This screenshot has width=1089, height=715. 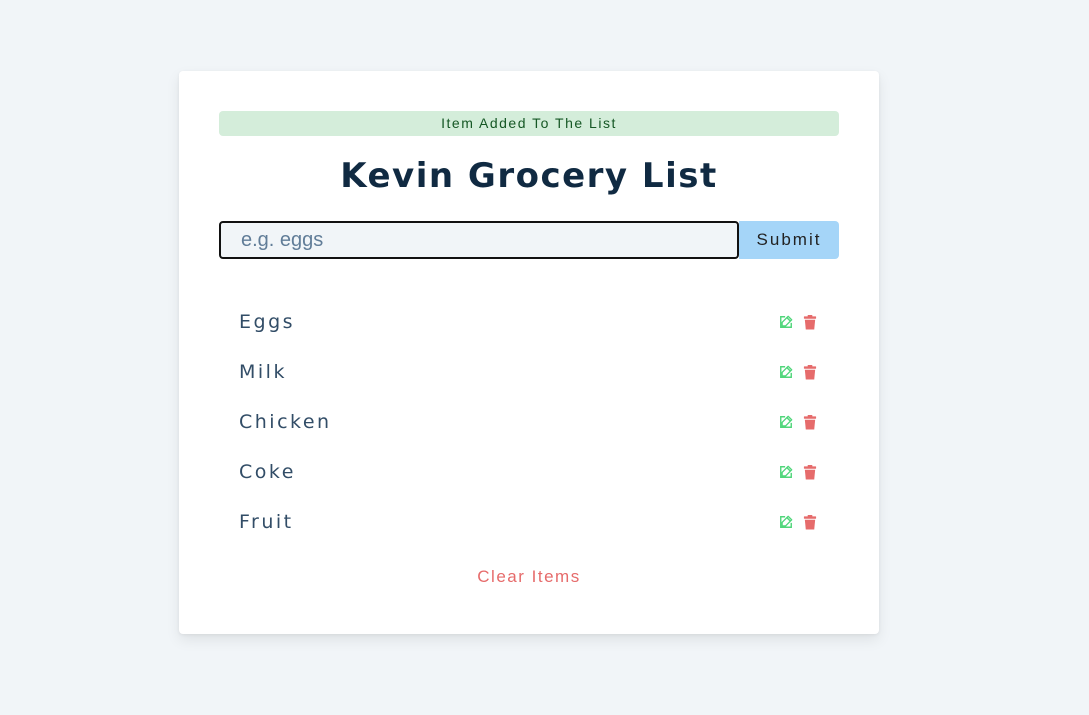 What do you see at coordinates (267, 472) in the screenshot?
I see `item-title: Coke` at bounding box center [267, 472].